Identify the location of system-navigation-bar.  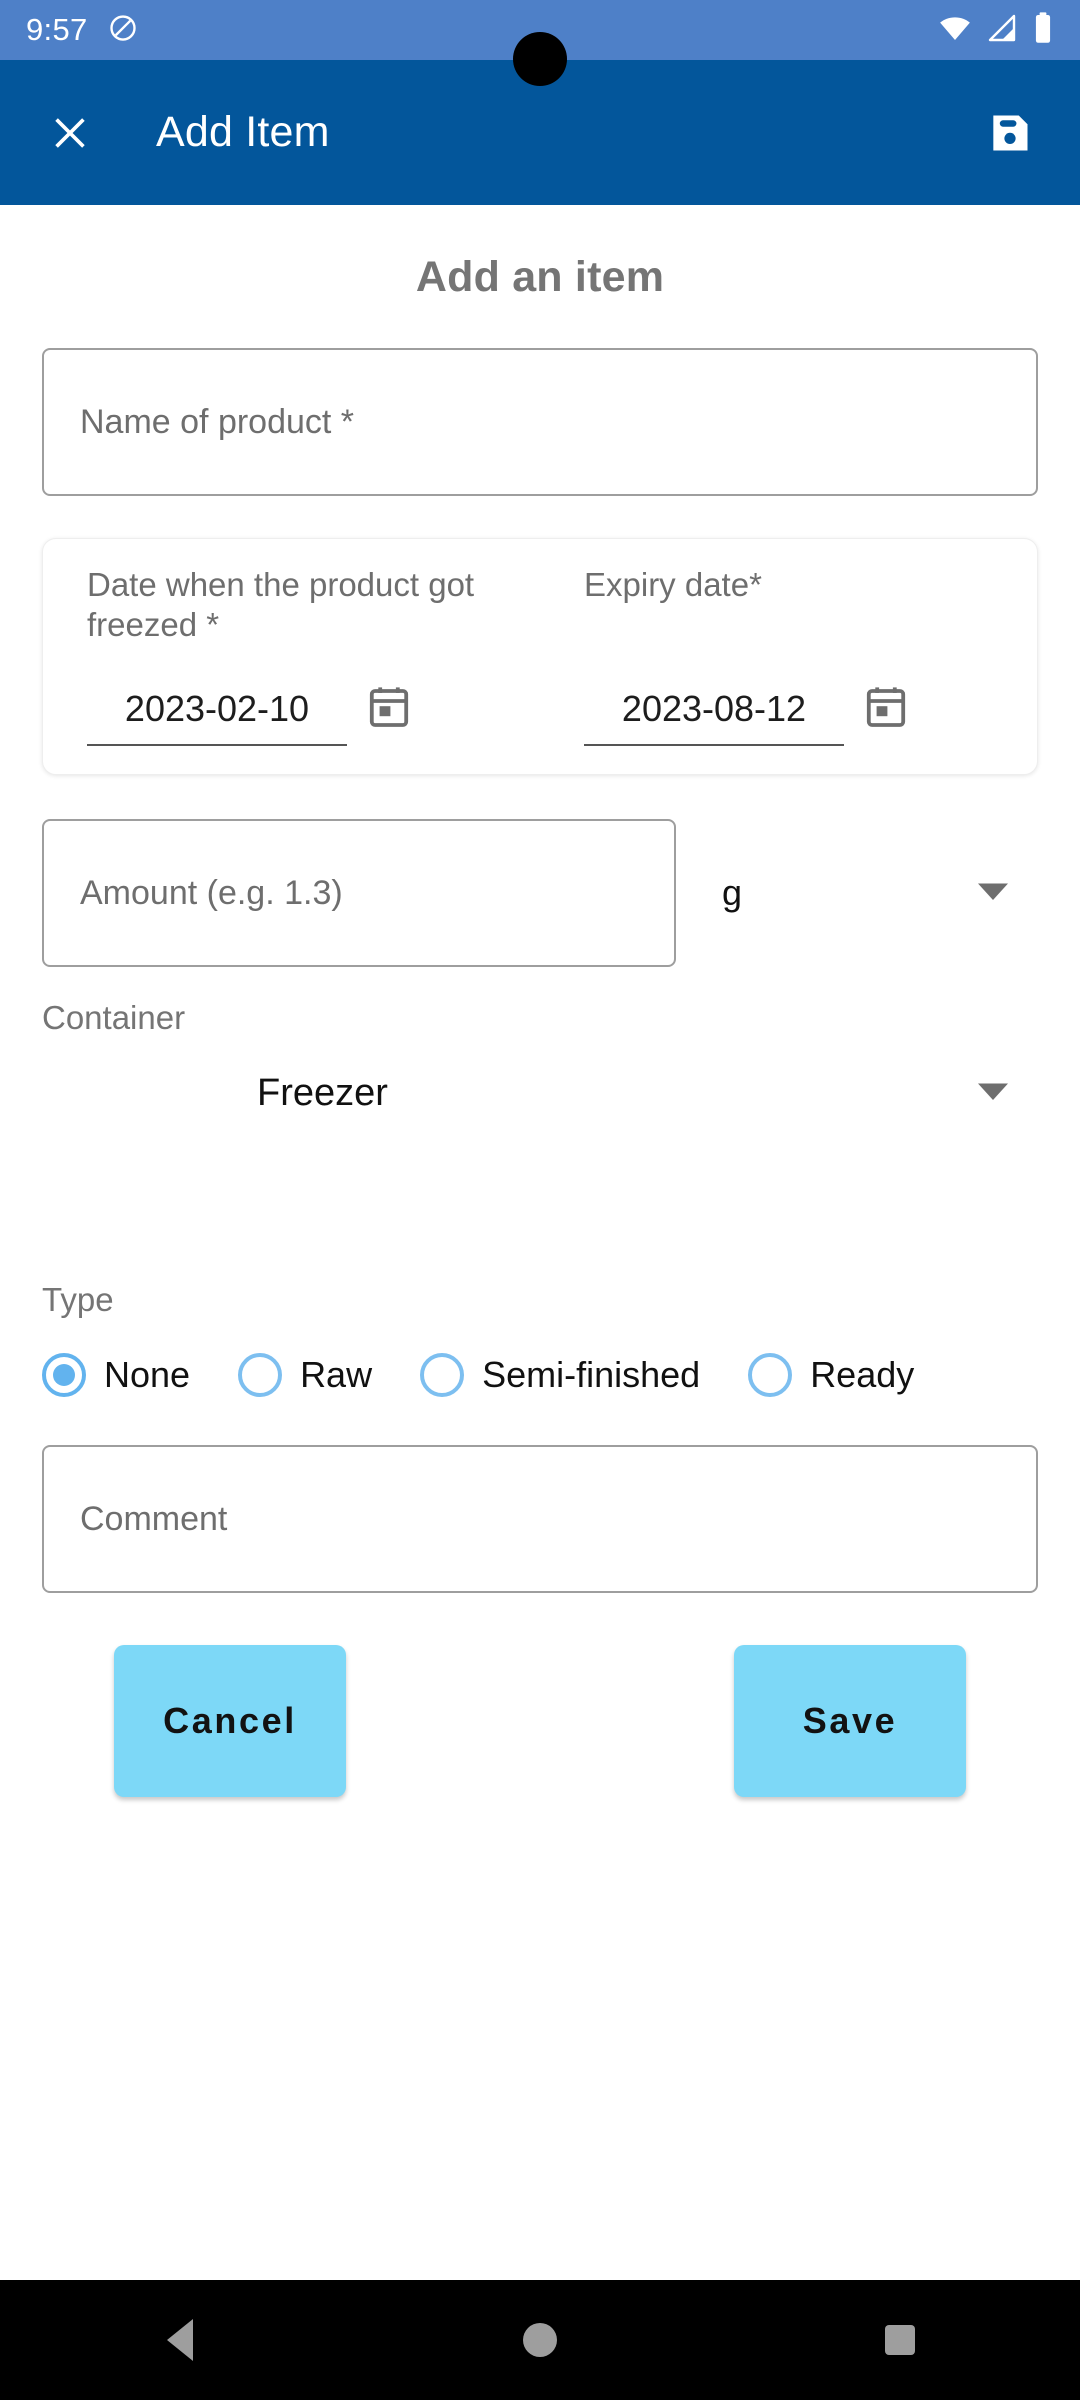
(540, 2340).